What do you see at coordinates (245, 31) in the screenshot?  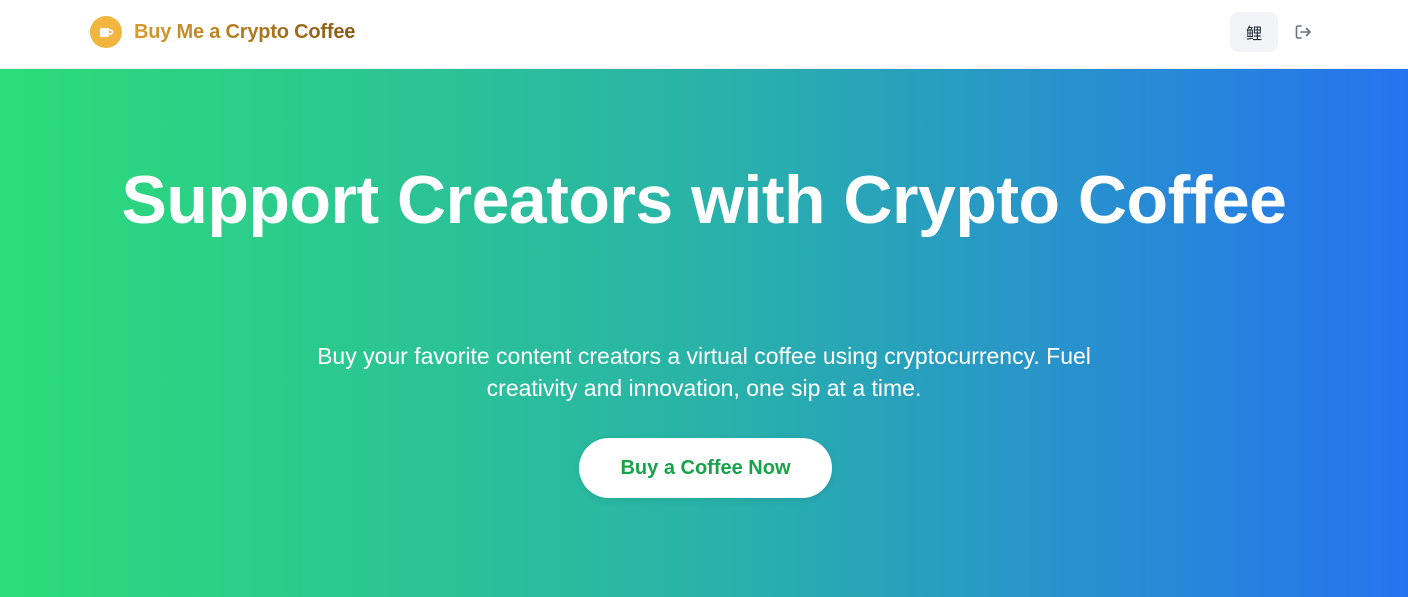 I see `brand-name: Buy Me a Crypto Coffee` at bounding box center [245, 31].